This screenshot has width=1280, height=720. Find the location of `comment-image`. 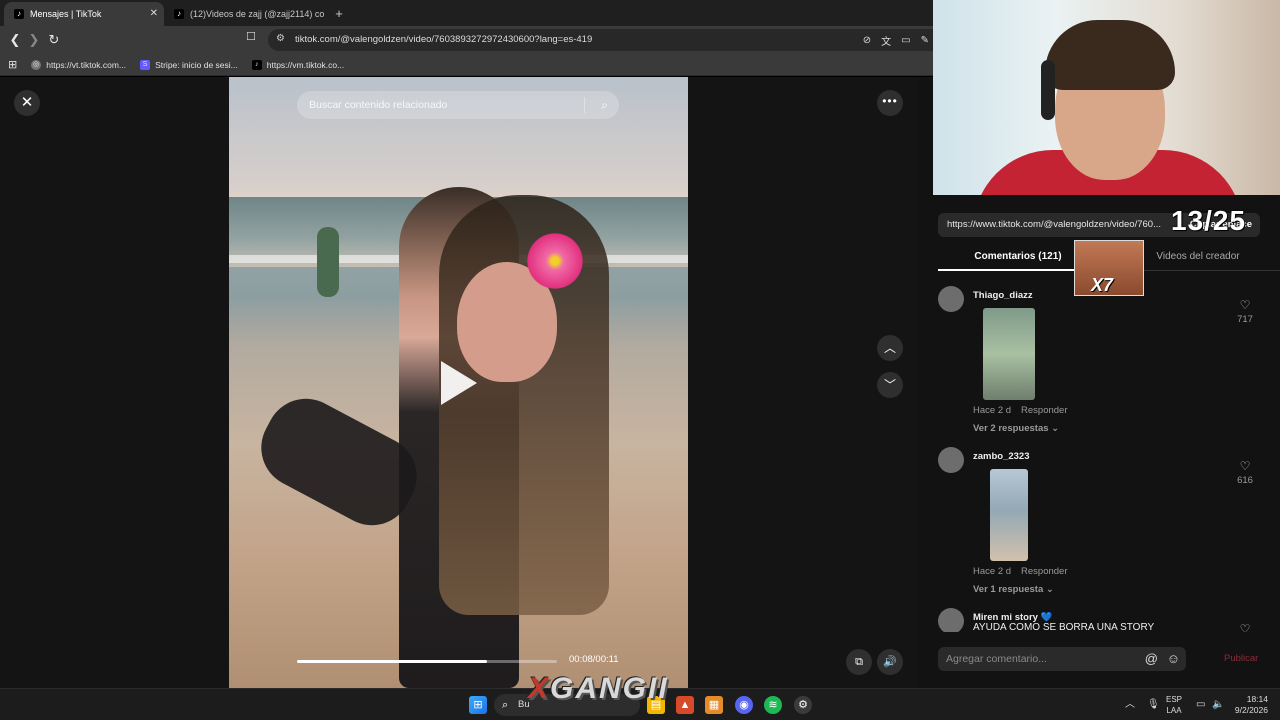

comment-image is located at coordinates (1009, 515).